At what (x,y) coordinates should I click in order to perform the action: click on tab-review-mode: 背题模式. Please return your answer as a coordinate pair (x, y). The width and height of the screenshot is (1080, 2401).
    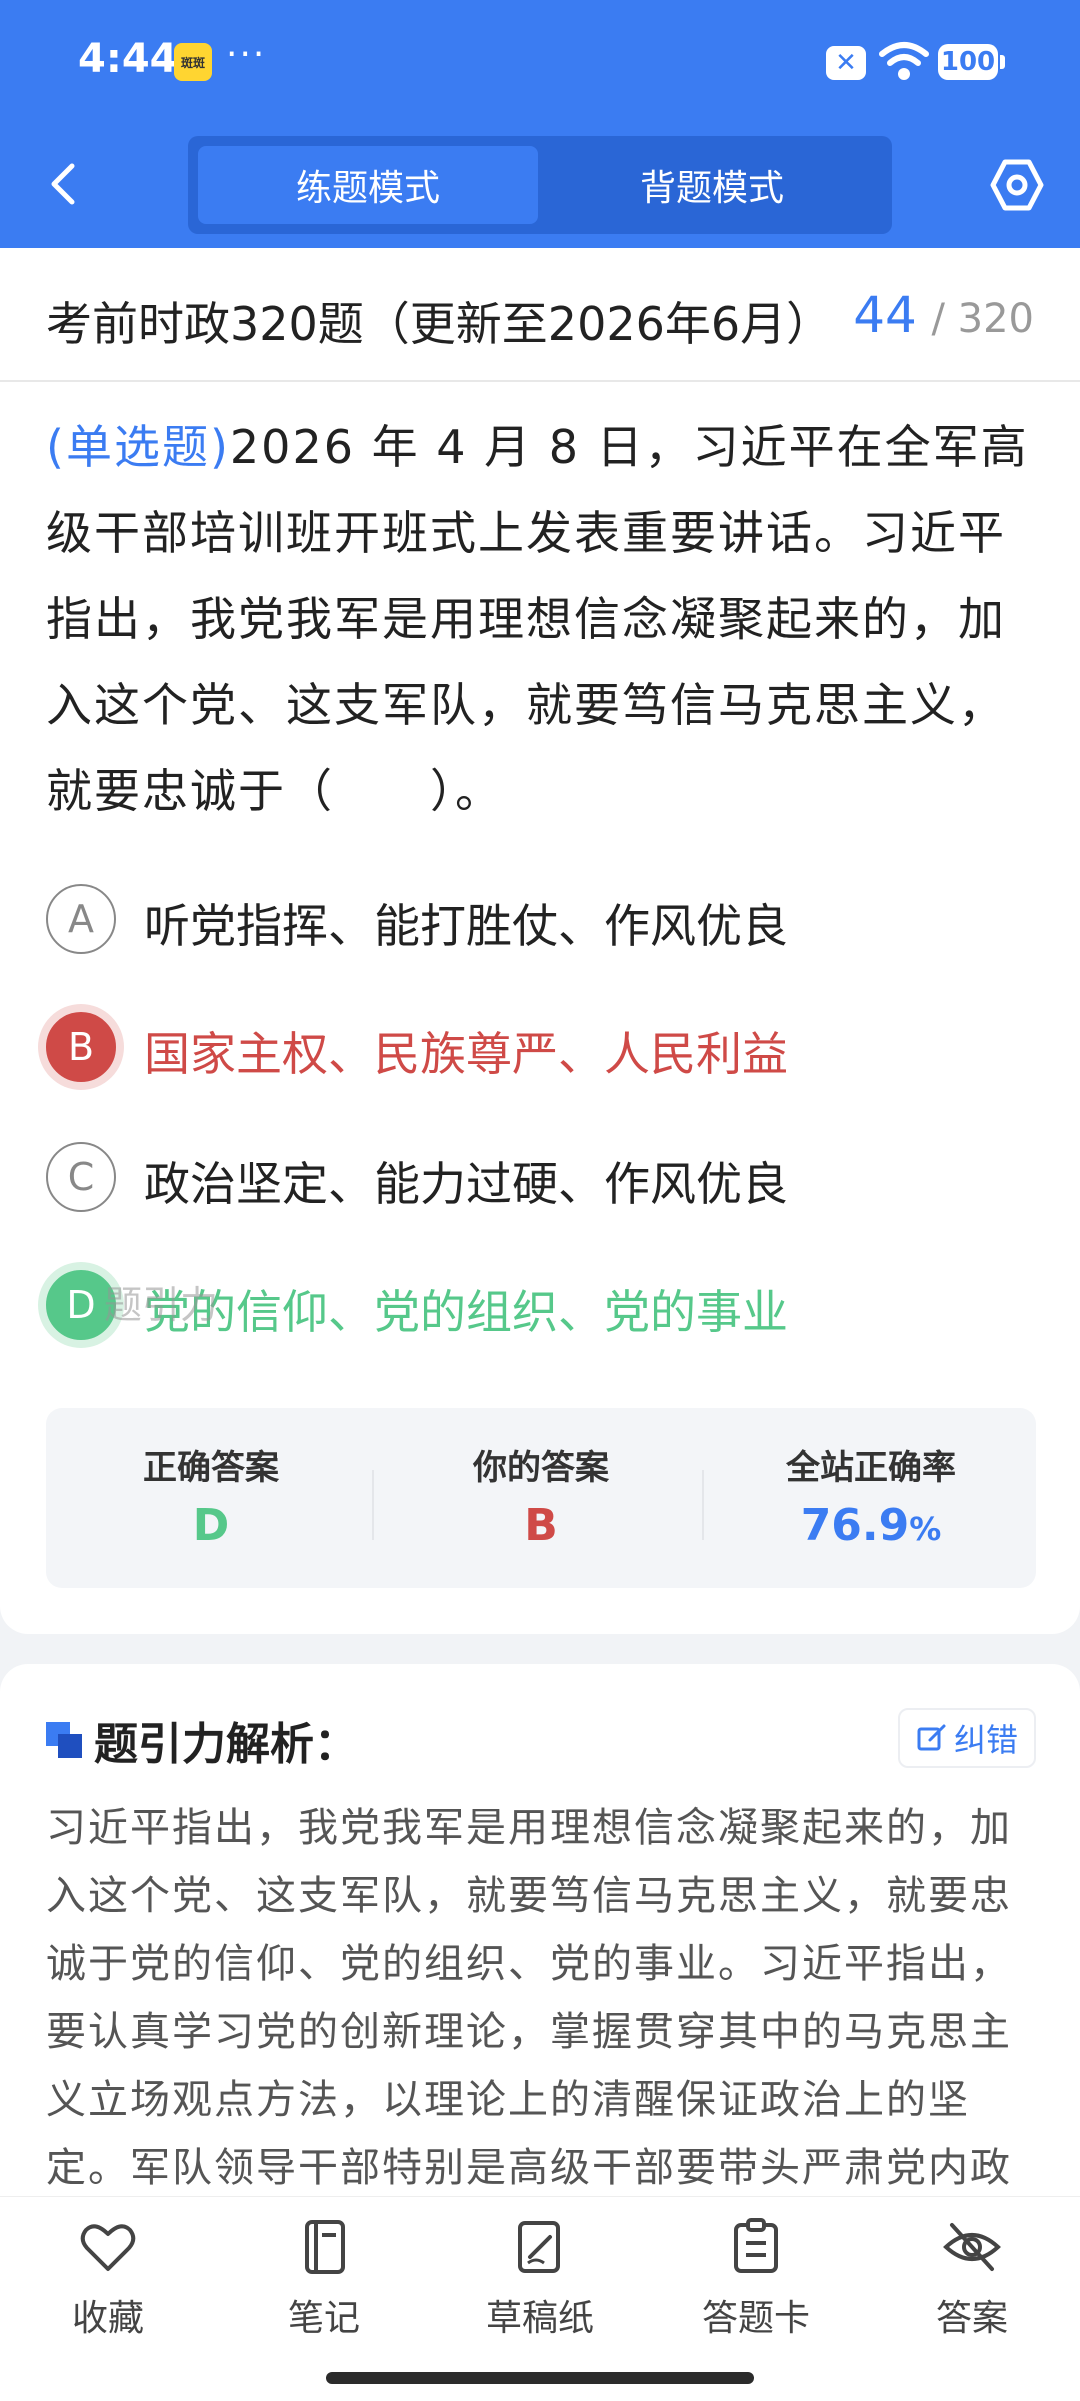
    Looking at the image, I should click on (712, 185).